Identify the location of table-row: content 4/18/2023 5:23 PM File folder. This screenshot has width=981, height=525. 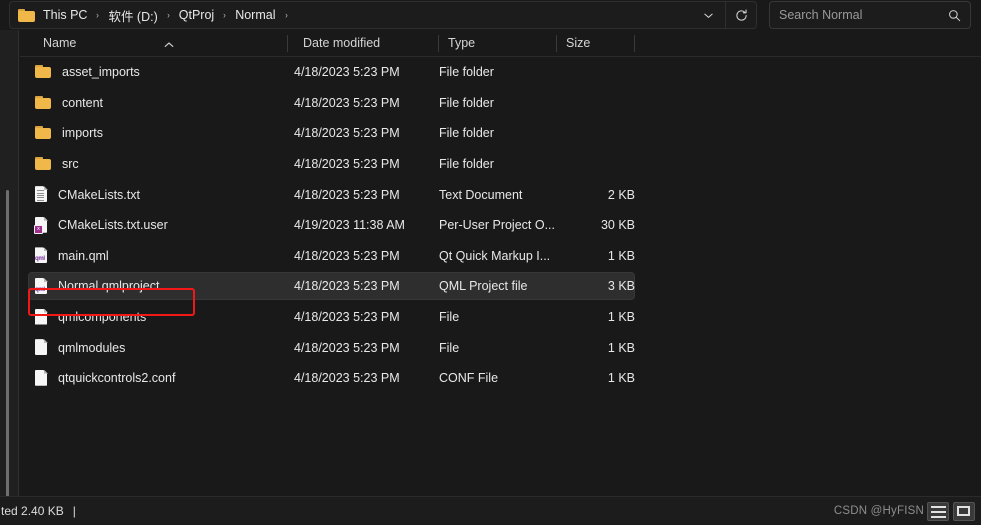
(500, 103).